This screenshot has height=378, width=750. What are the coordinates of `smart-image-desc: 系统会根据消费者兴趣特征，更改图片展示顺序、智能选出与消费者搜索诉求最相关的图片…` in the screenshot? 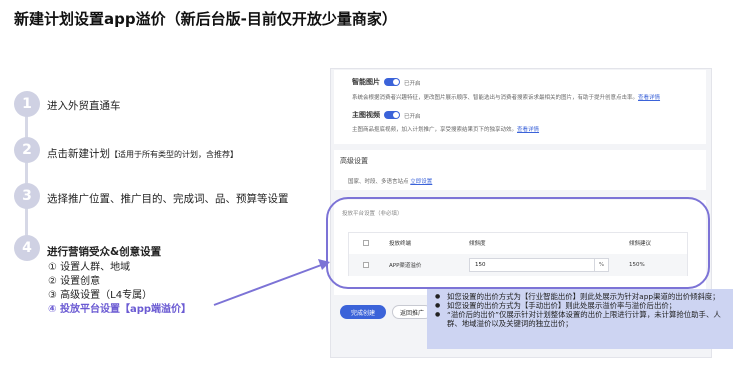 It's located at (506, 98).